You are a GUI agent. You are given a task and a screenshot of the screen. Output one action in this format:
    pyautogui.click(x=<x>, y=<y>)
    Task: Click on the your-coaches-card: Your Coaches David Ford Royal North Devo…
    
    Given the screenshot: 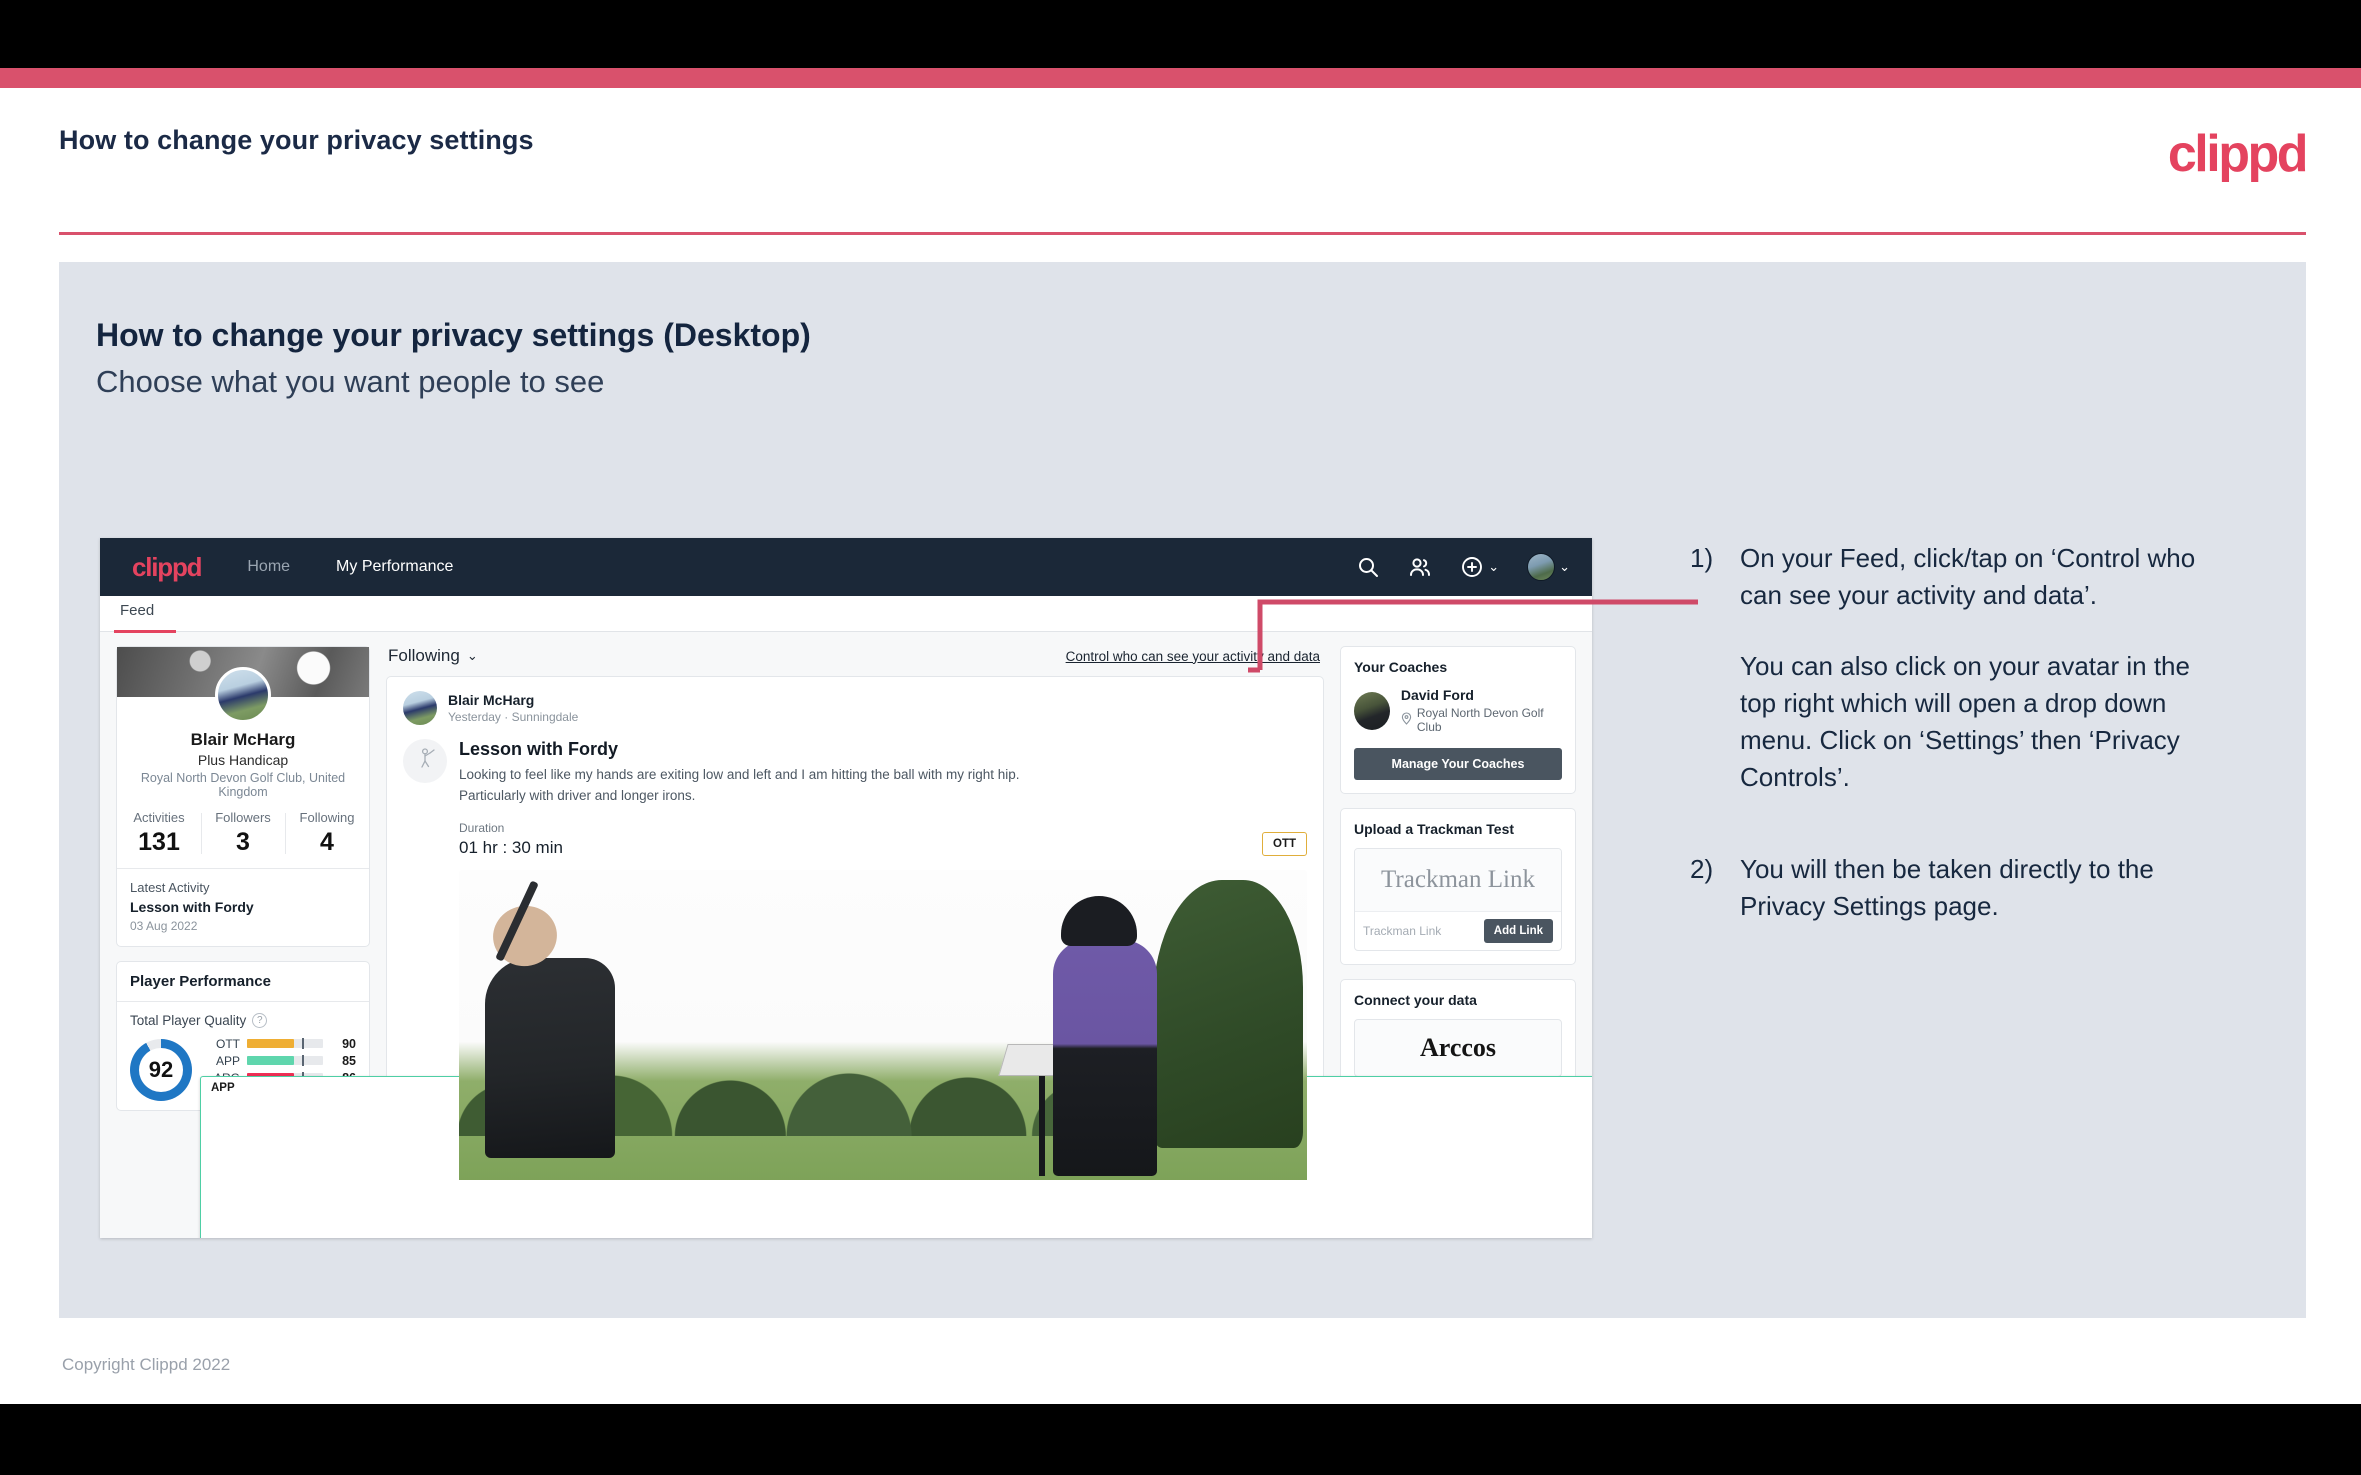 What is the action you would take?
    pyautogui.click(x=1458, y=720)
    